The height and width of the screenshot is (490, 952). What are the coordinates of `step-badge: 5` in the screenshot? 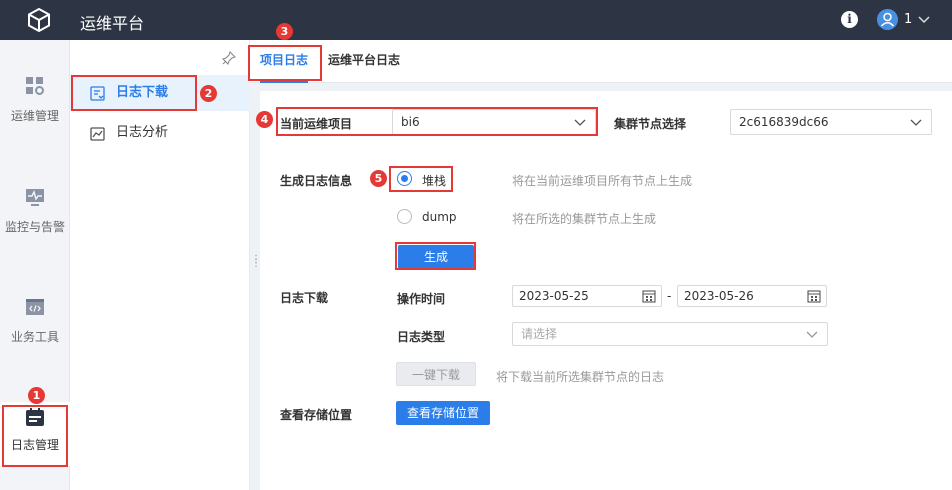 It's located at (378, 178).